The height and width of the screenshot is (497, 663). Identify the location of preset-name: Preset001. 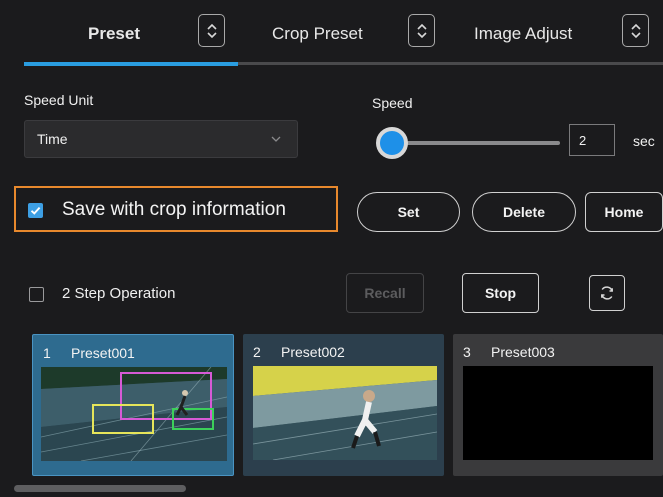
(103, 353).